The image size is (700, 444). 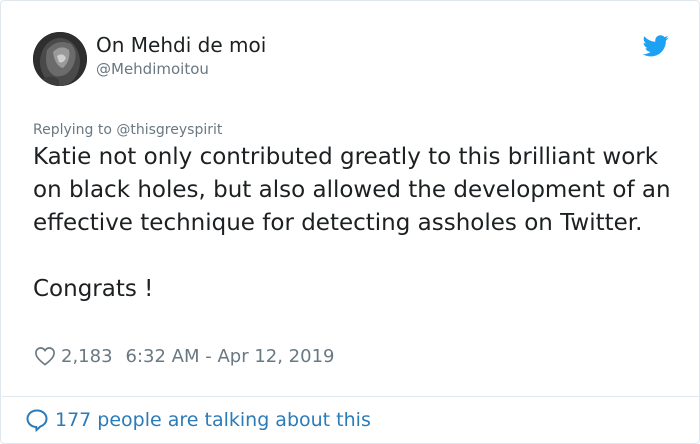 What do you see at coordinates (45, 356) in the screenshot?
I see `heart-icon` at bounding box center [45, 356].